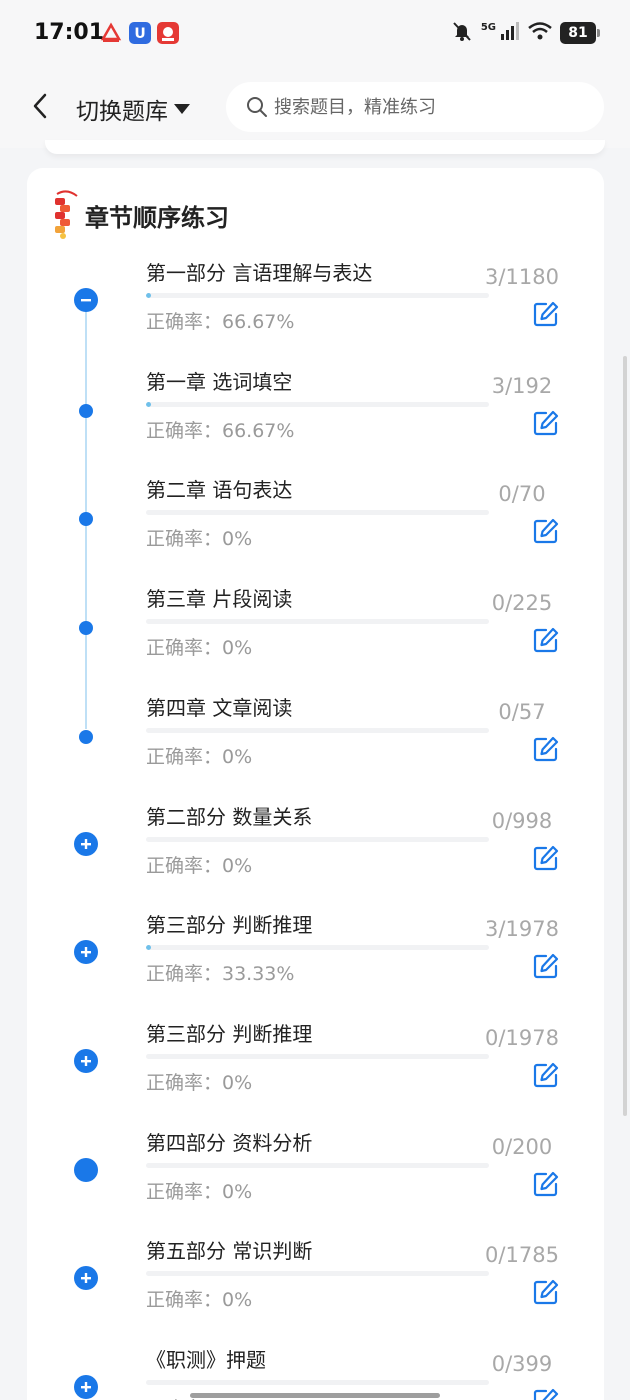 The image size is (630, 1400). What do you see at coordinates (434, 107) in the screenshot?
I see `search-input` at bounding box center [434, 107].